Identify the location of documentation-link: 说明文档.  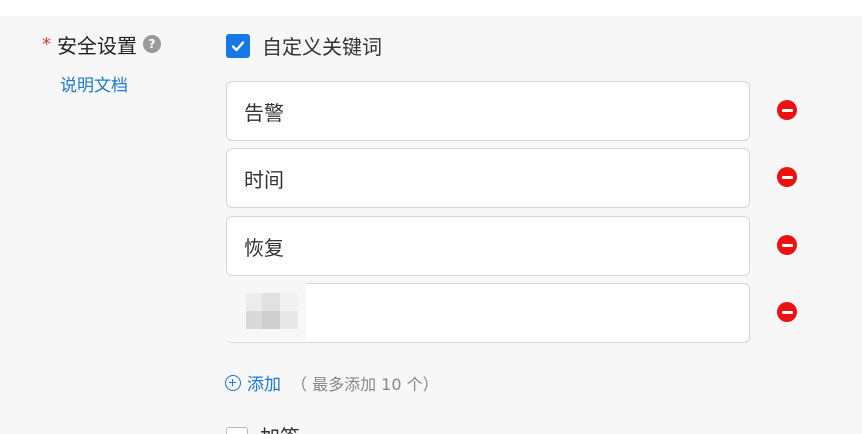
(94, 83).